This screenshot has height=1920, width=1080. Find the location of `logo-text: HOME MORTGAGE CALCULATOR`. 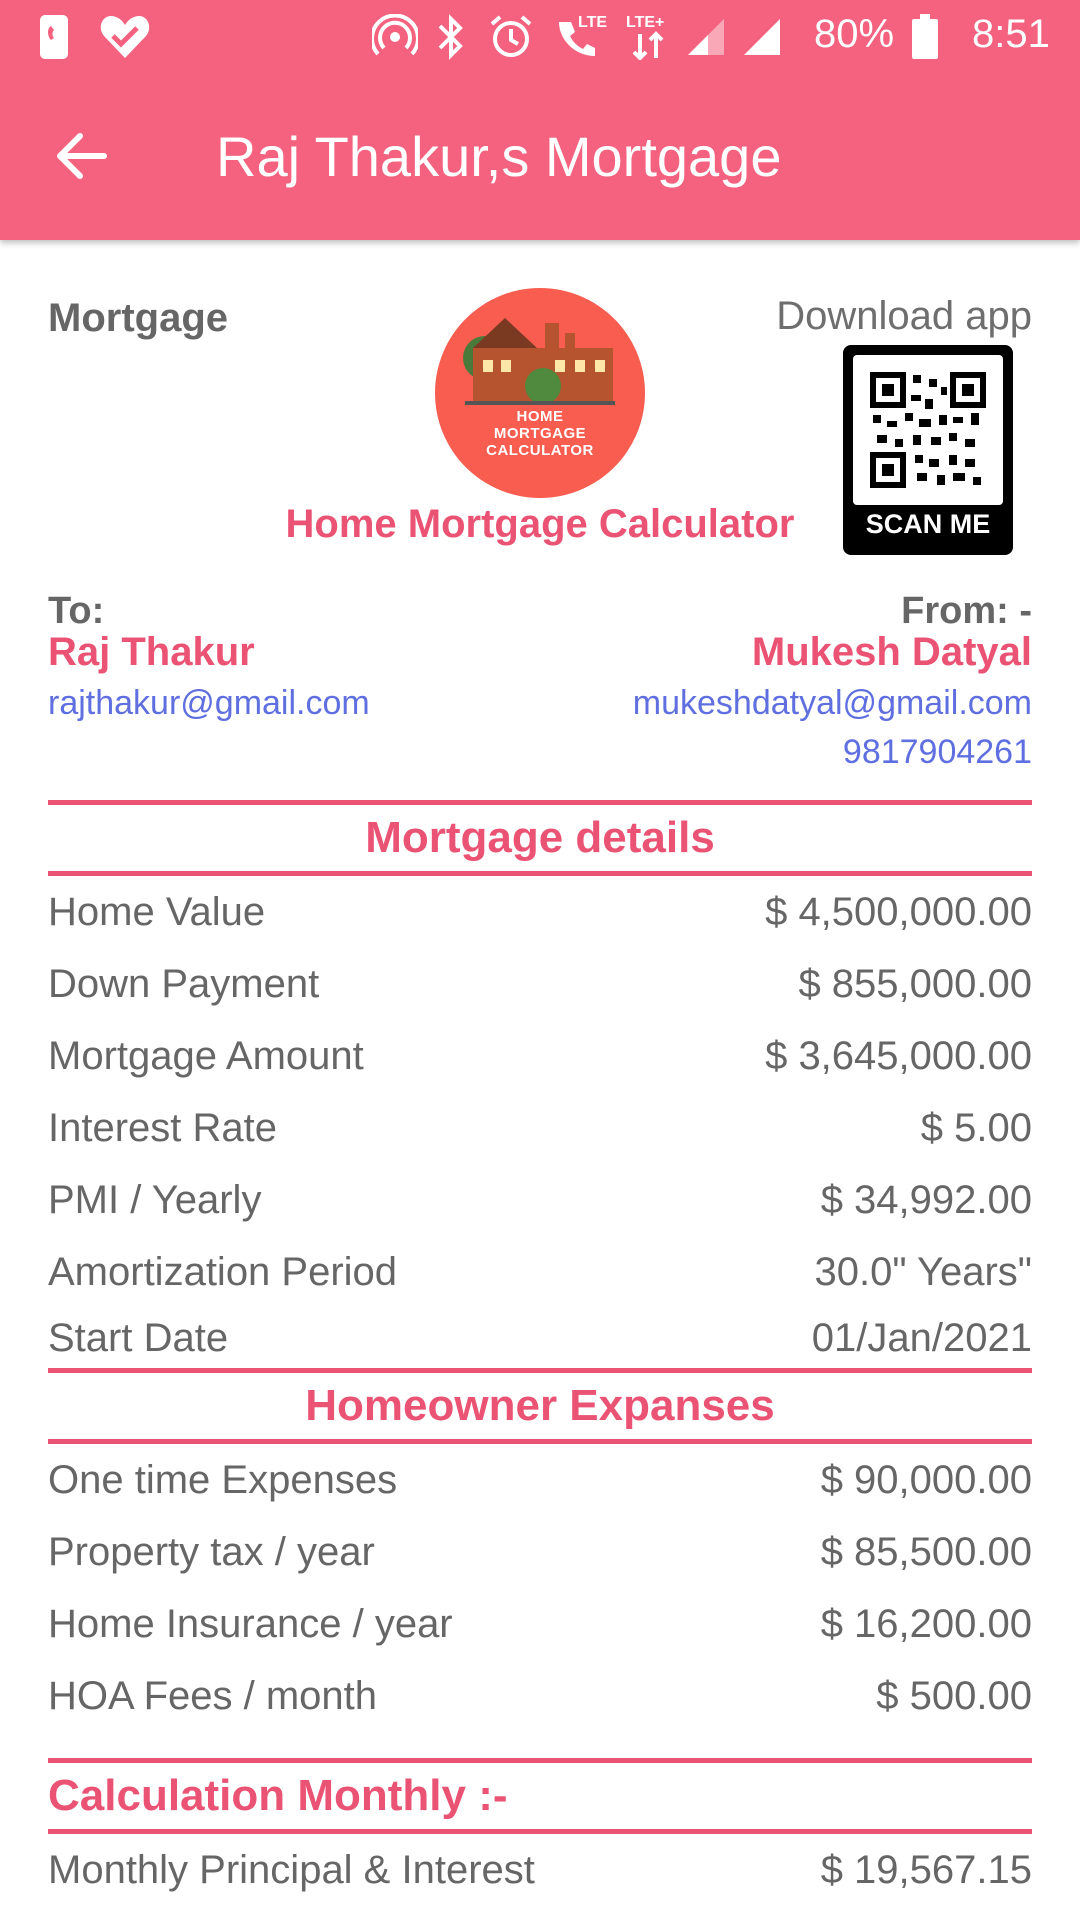

logo-text: HOME MORTGAGE CALCULATOR is located at coordinates (540, 433).